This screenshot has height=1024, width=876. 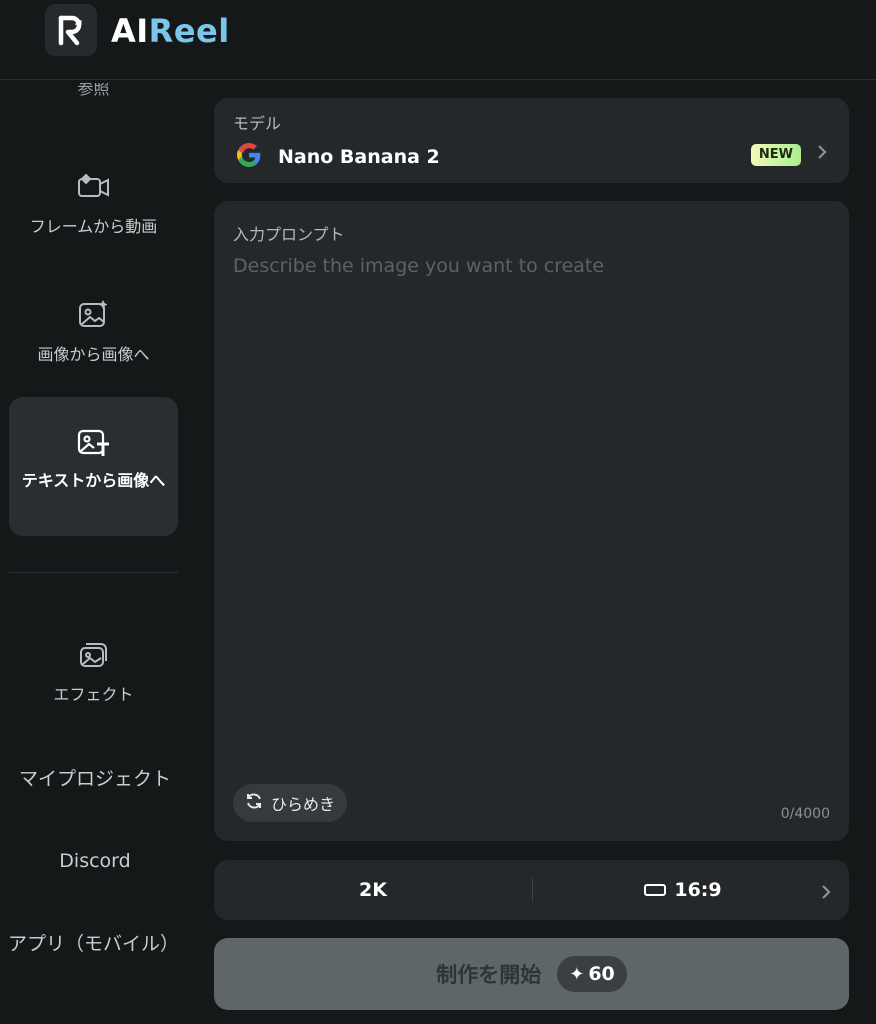 What do you see at coordinates (93, 354) in the screenshot?
I see `sidebar-item-label: 画像から画像へ` at bounding box center [93, 354].